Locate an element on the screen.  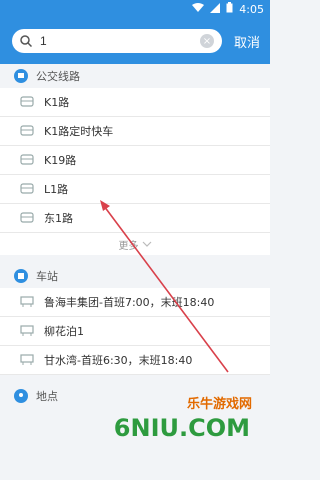
section-header: 车站 is located at coordinates (135, 276).